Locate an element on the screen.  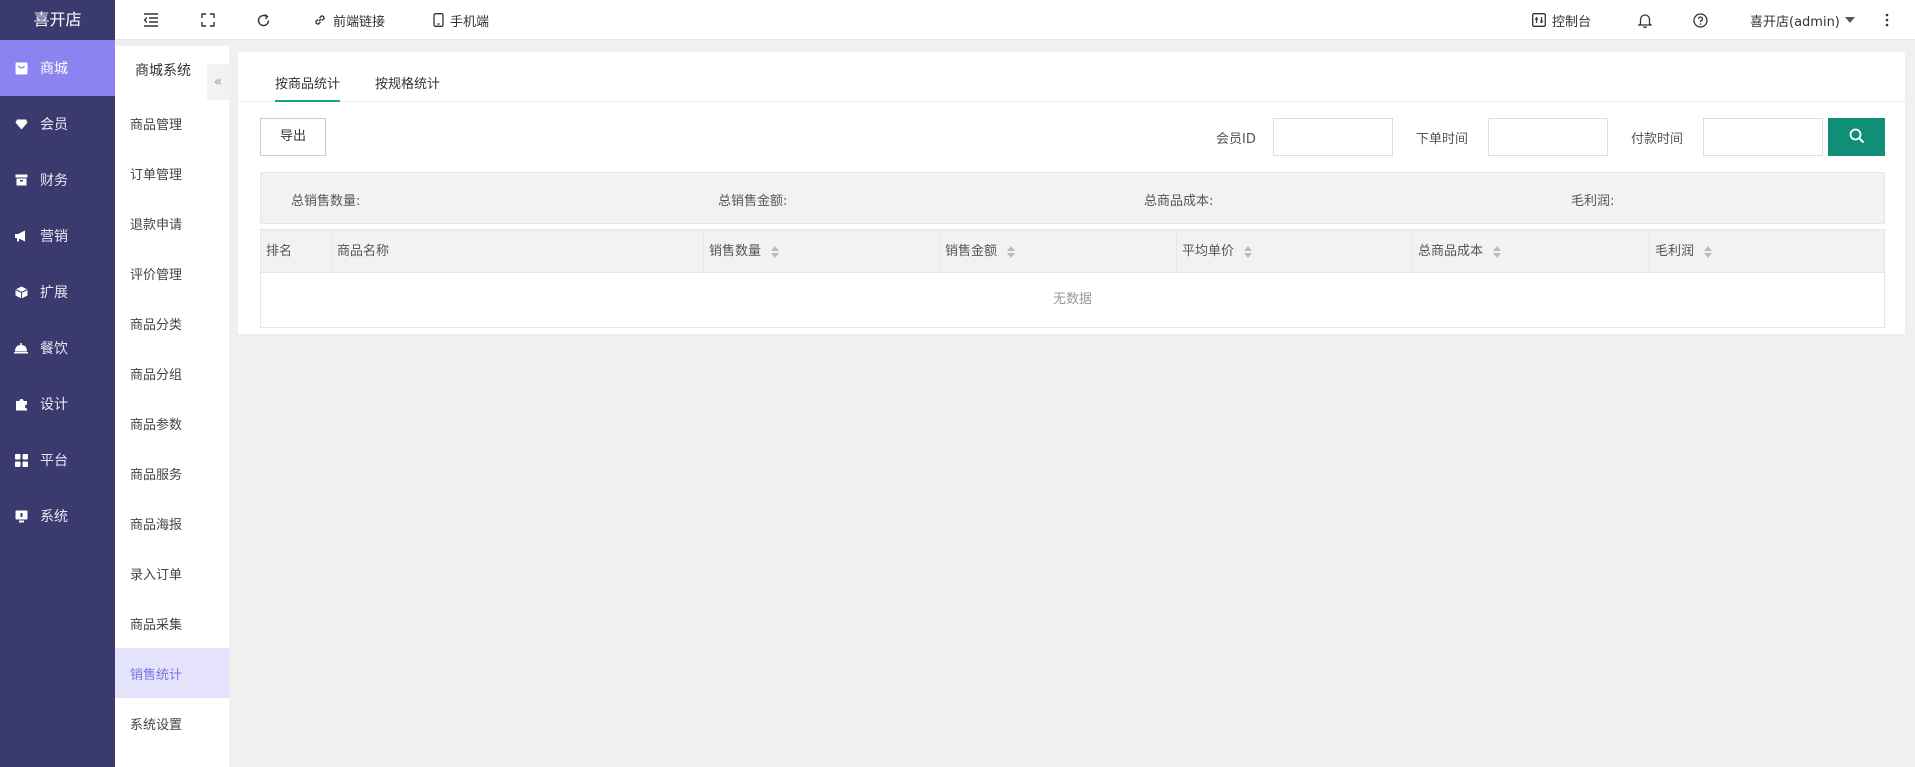
puzzle-icon is located at coordinates (21, 404).